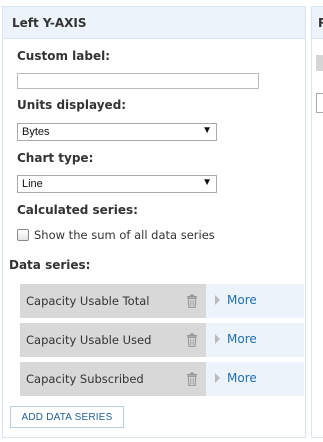  I want to click on data-series-item: Capacity Subscribed More, so click(162, 379).